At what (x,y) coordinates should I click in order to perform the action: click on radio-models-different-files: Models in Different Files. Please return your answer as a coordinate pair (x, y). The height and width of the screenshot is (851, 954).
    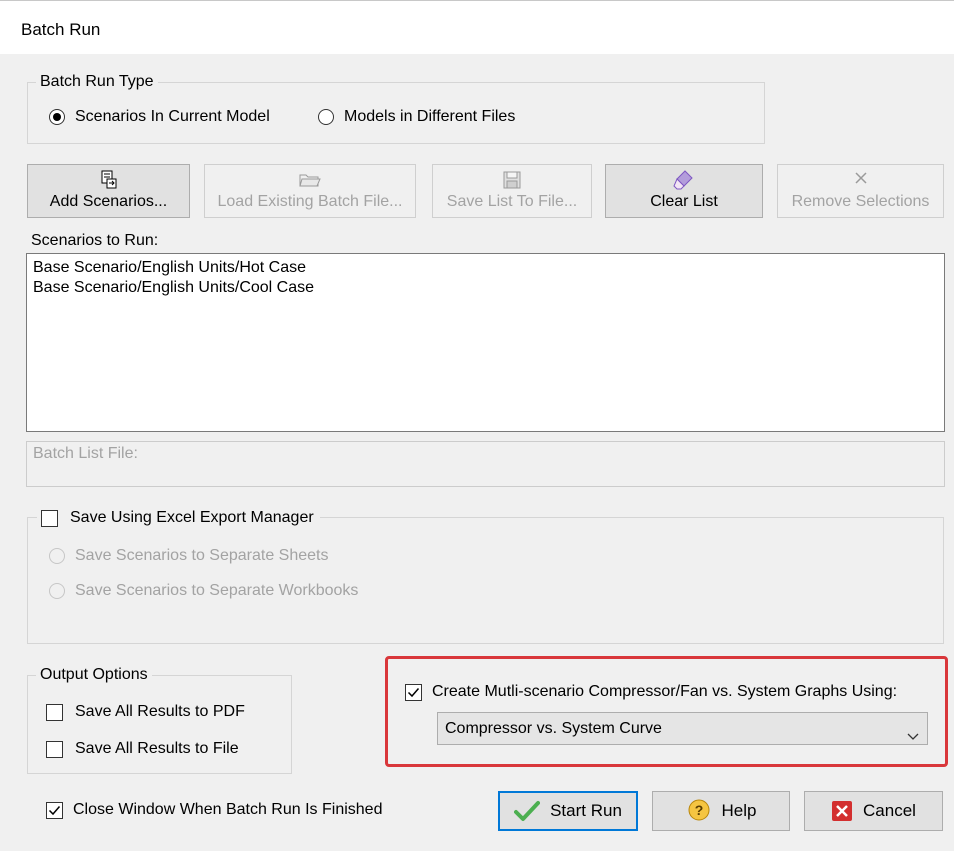
    Looking at the image, I should click on (416, 117).